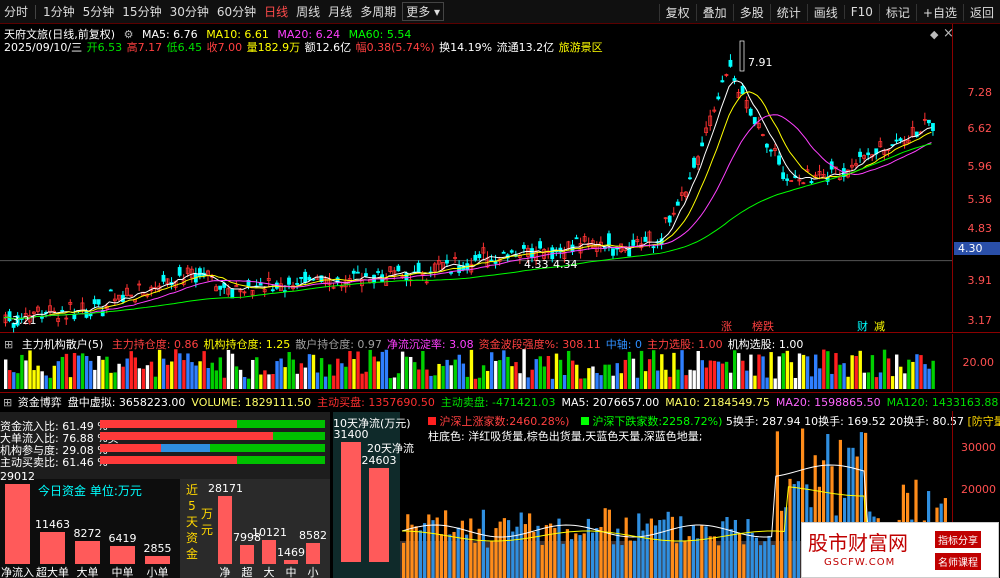 The width and height of the screenshot is (1000, 578). What do you see at coordinates (897, 12) in the screenshot?
I see `mark-button: 标记` at bounding box center [897, 12].